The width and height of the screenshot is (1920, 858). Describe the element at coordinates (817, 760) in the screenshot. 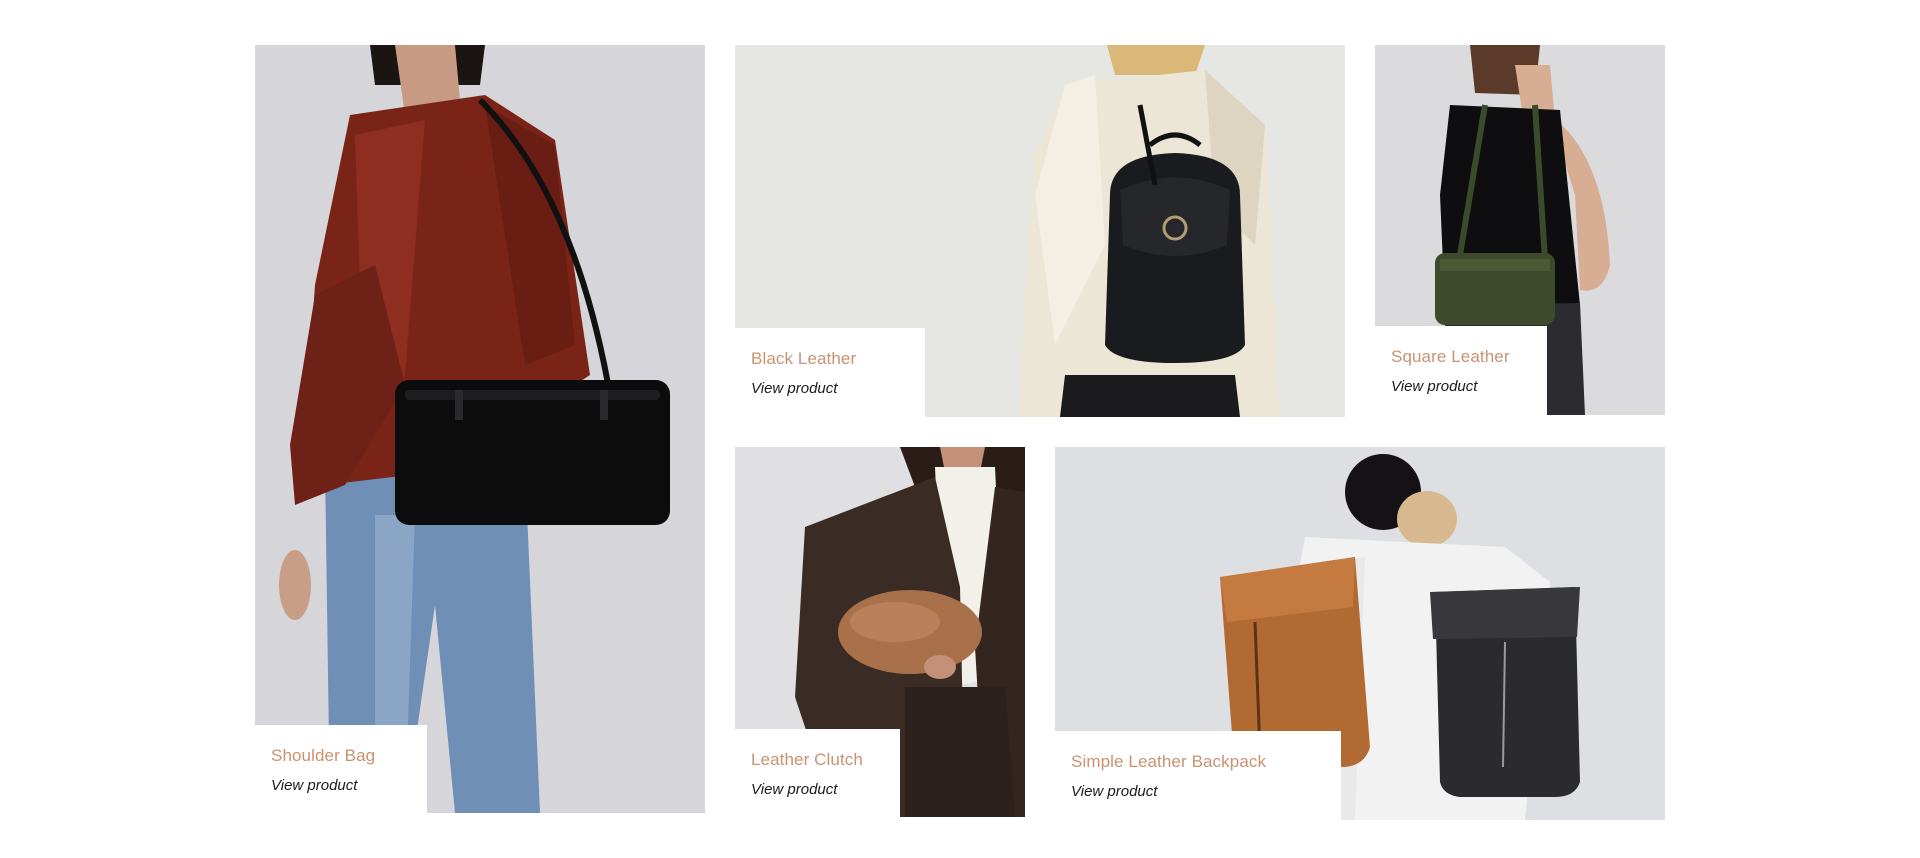

I see `product-name: Leather Clutch` at that location.